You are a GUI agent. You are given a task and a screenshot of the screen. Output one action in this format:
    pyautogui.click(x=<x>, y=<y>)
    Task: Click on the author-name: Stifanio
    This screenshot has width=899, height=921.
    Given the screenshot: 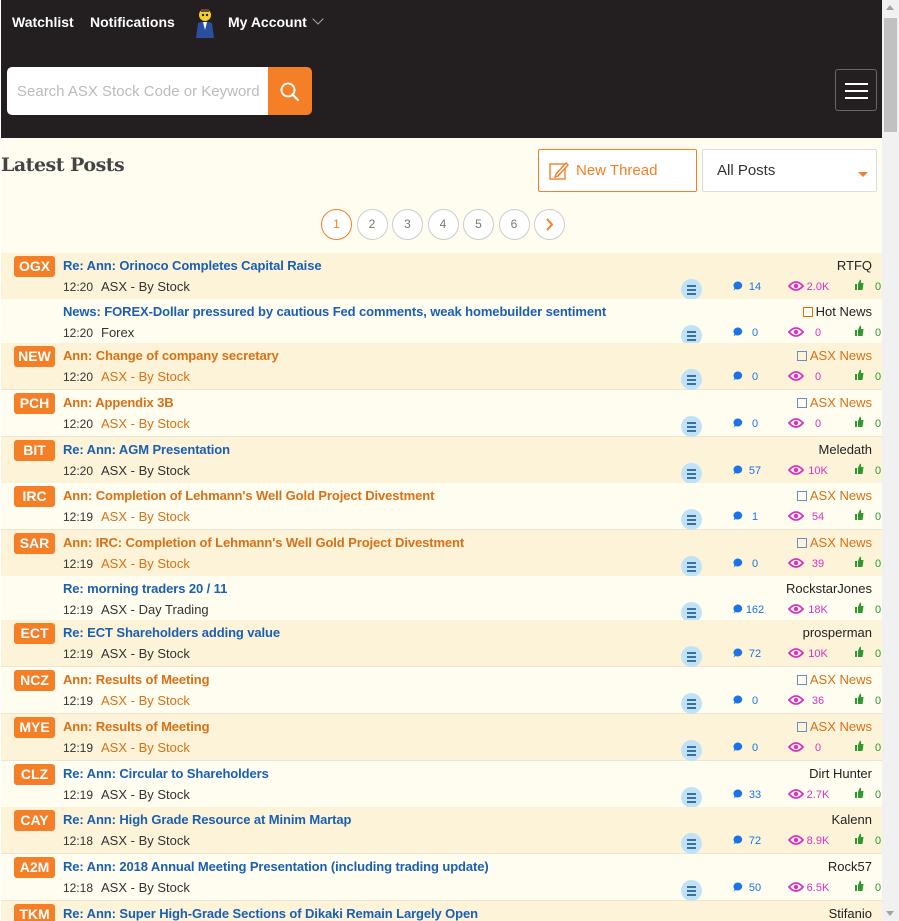 What is the action you would take?
    pyautogui.click(x=850, y=913)
    